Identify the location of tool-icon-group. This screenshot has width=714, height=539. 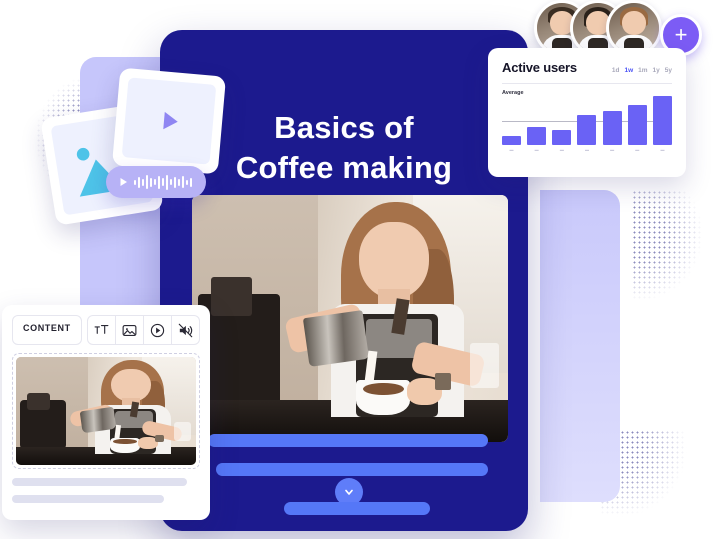
(143, 330).